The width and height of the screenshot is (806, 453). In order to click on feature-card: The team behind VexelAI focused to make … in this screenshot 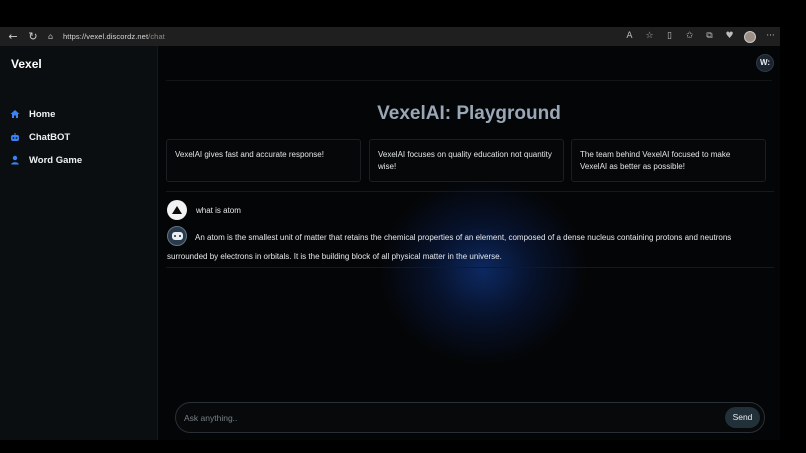, I will do `click(668, 160)`.